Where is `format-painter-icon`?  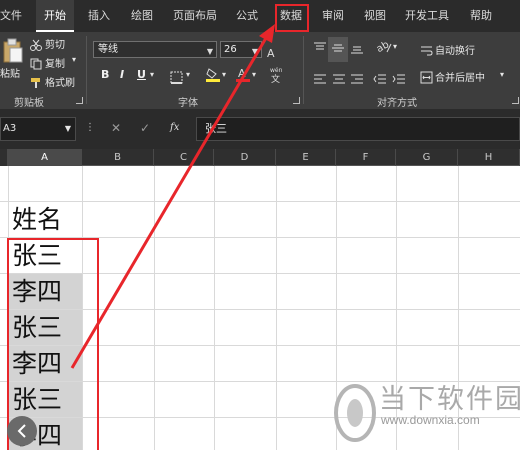
format-painter-icon is located at coordinates (36, 83).